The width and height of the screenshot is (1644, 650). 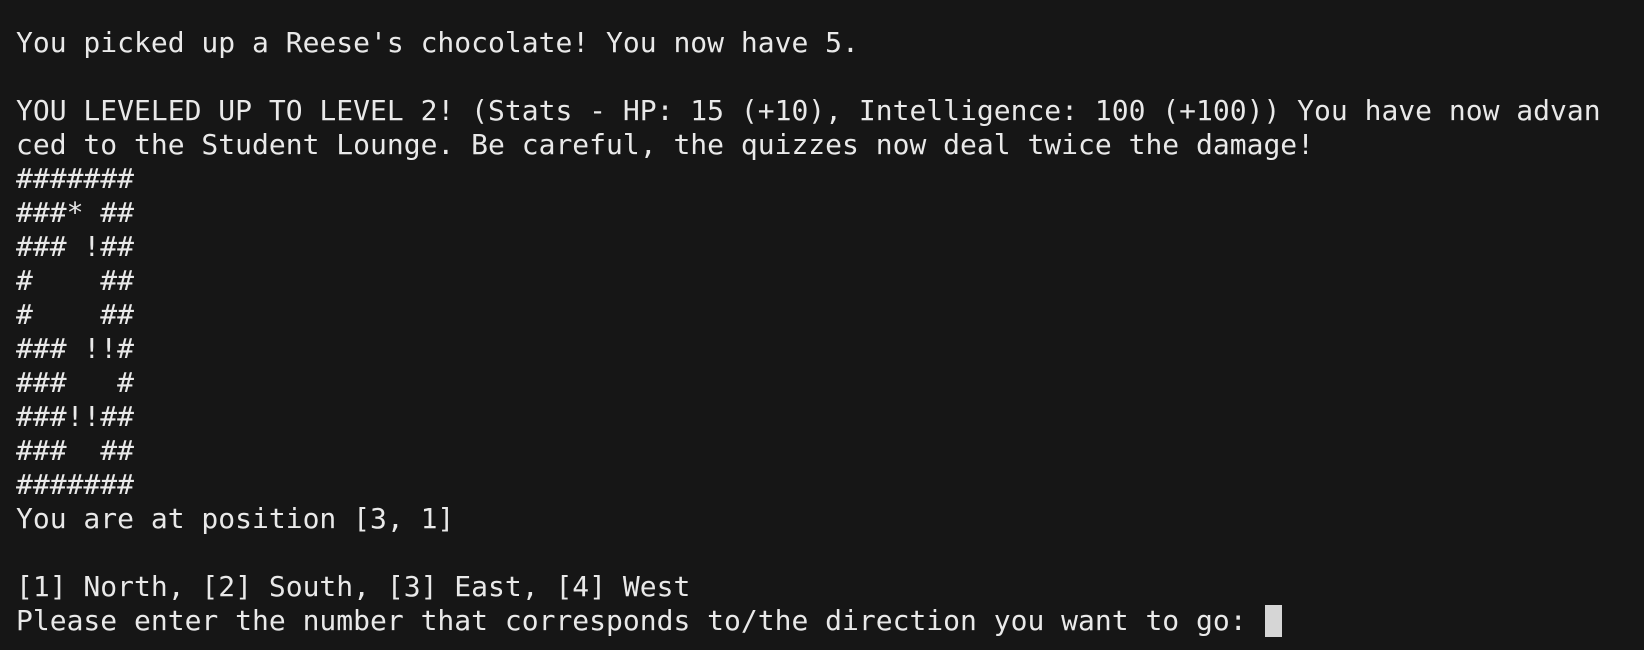 What do you see at coordinates (75, 382) in the screenshot?
I see `map-row: ### #` at bounding box center [75, 382].